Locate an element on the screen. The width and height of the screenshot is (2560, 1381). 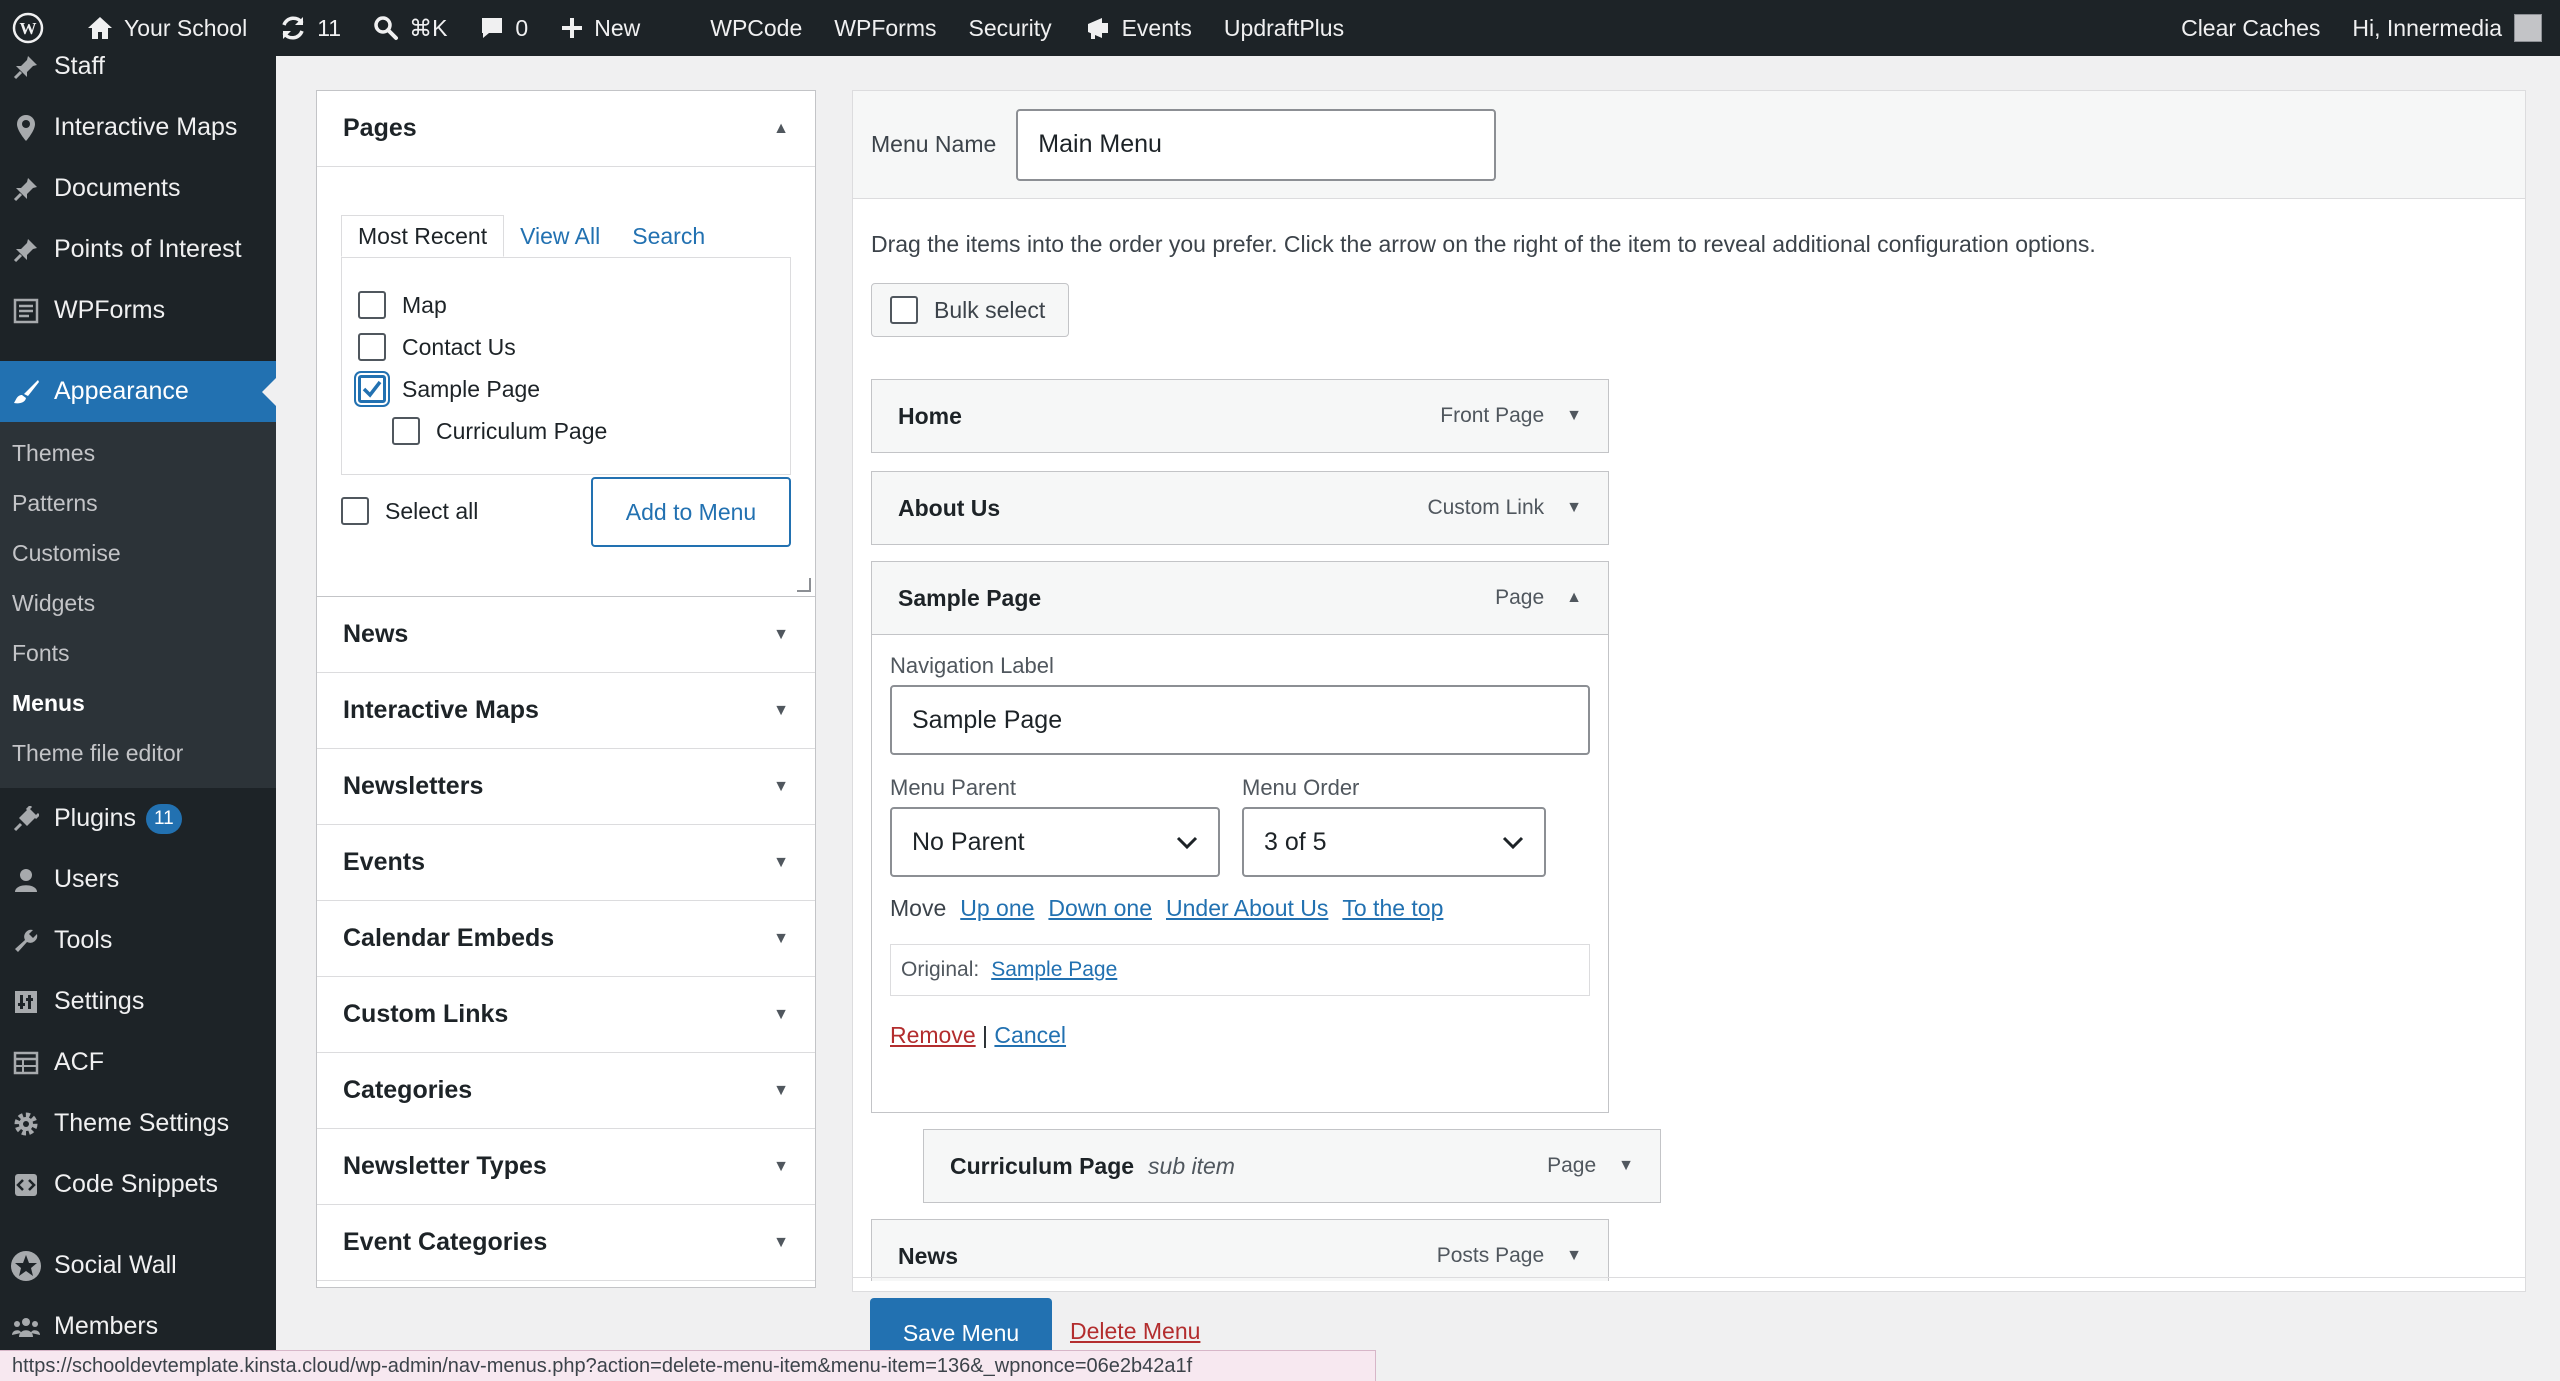
menu-item-curriculum-page: Curriculum Page sub item Page ▼ is located at coordinates (1292, 1166).